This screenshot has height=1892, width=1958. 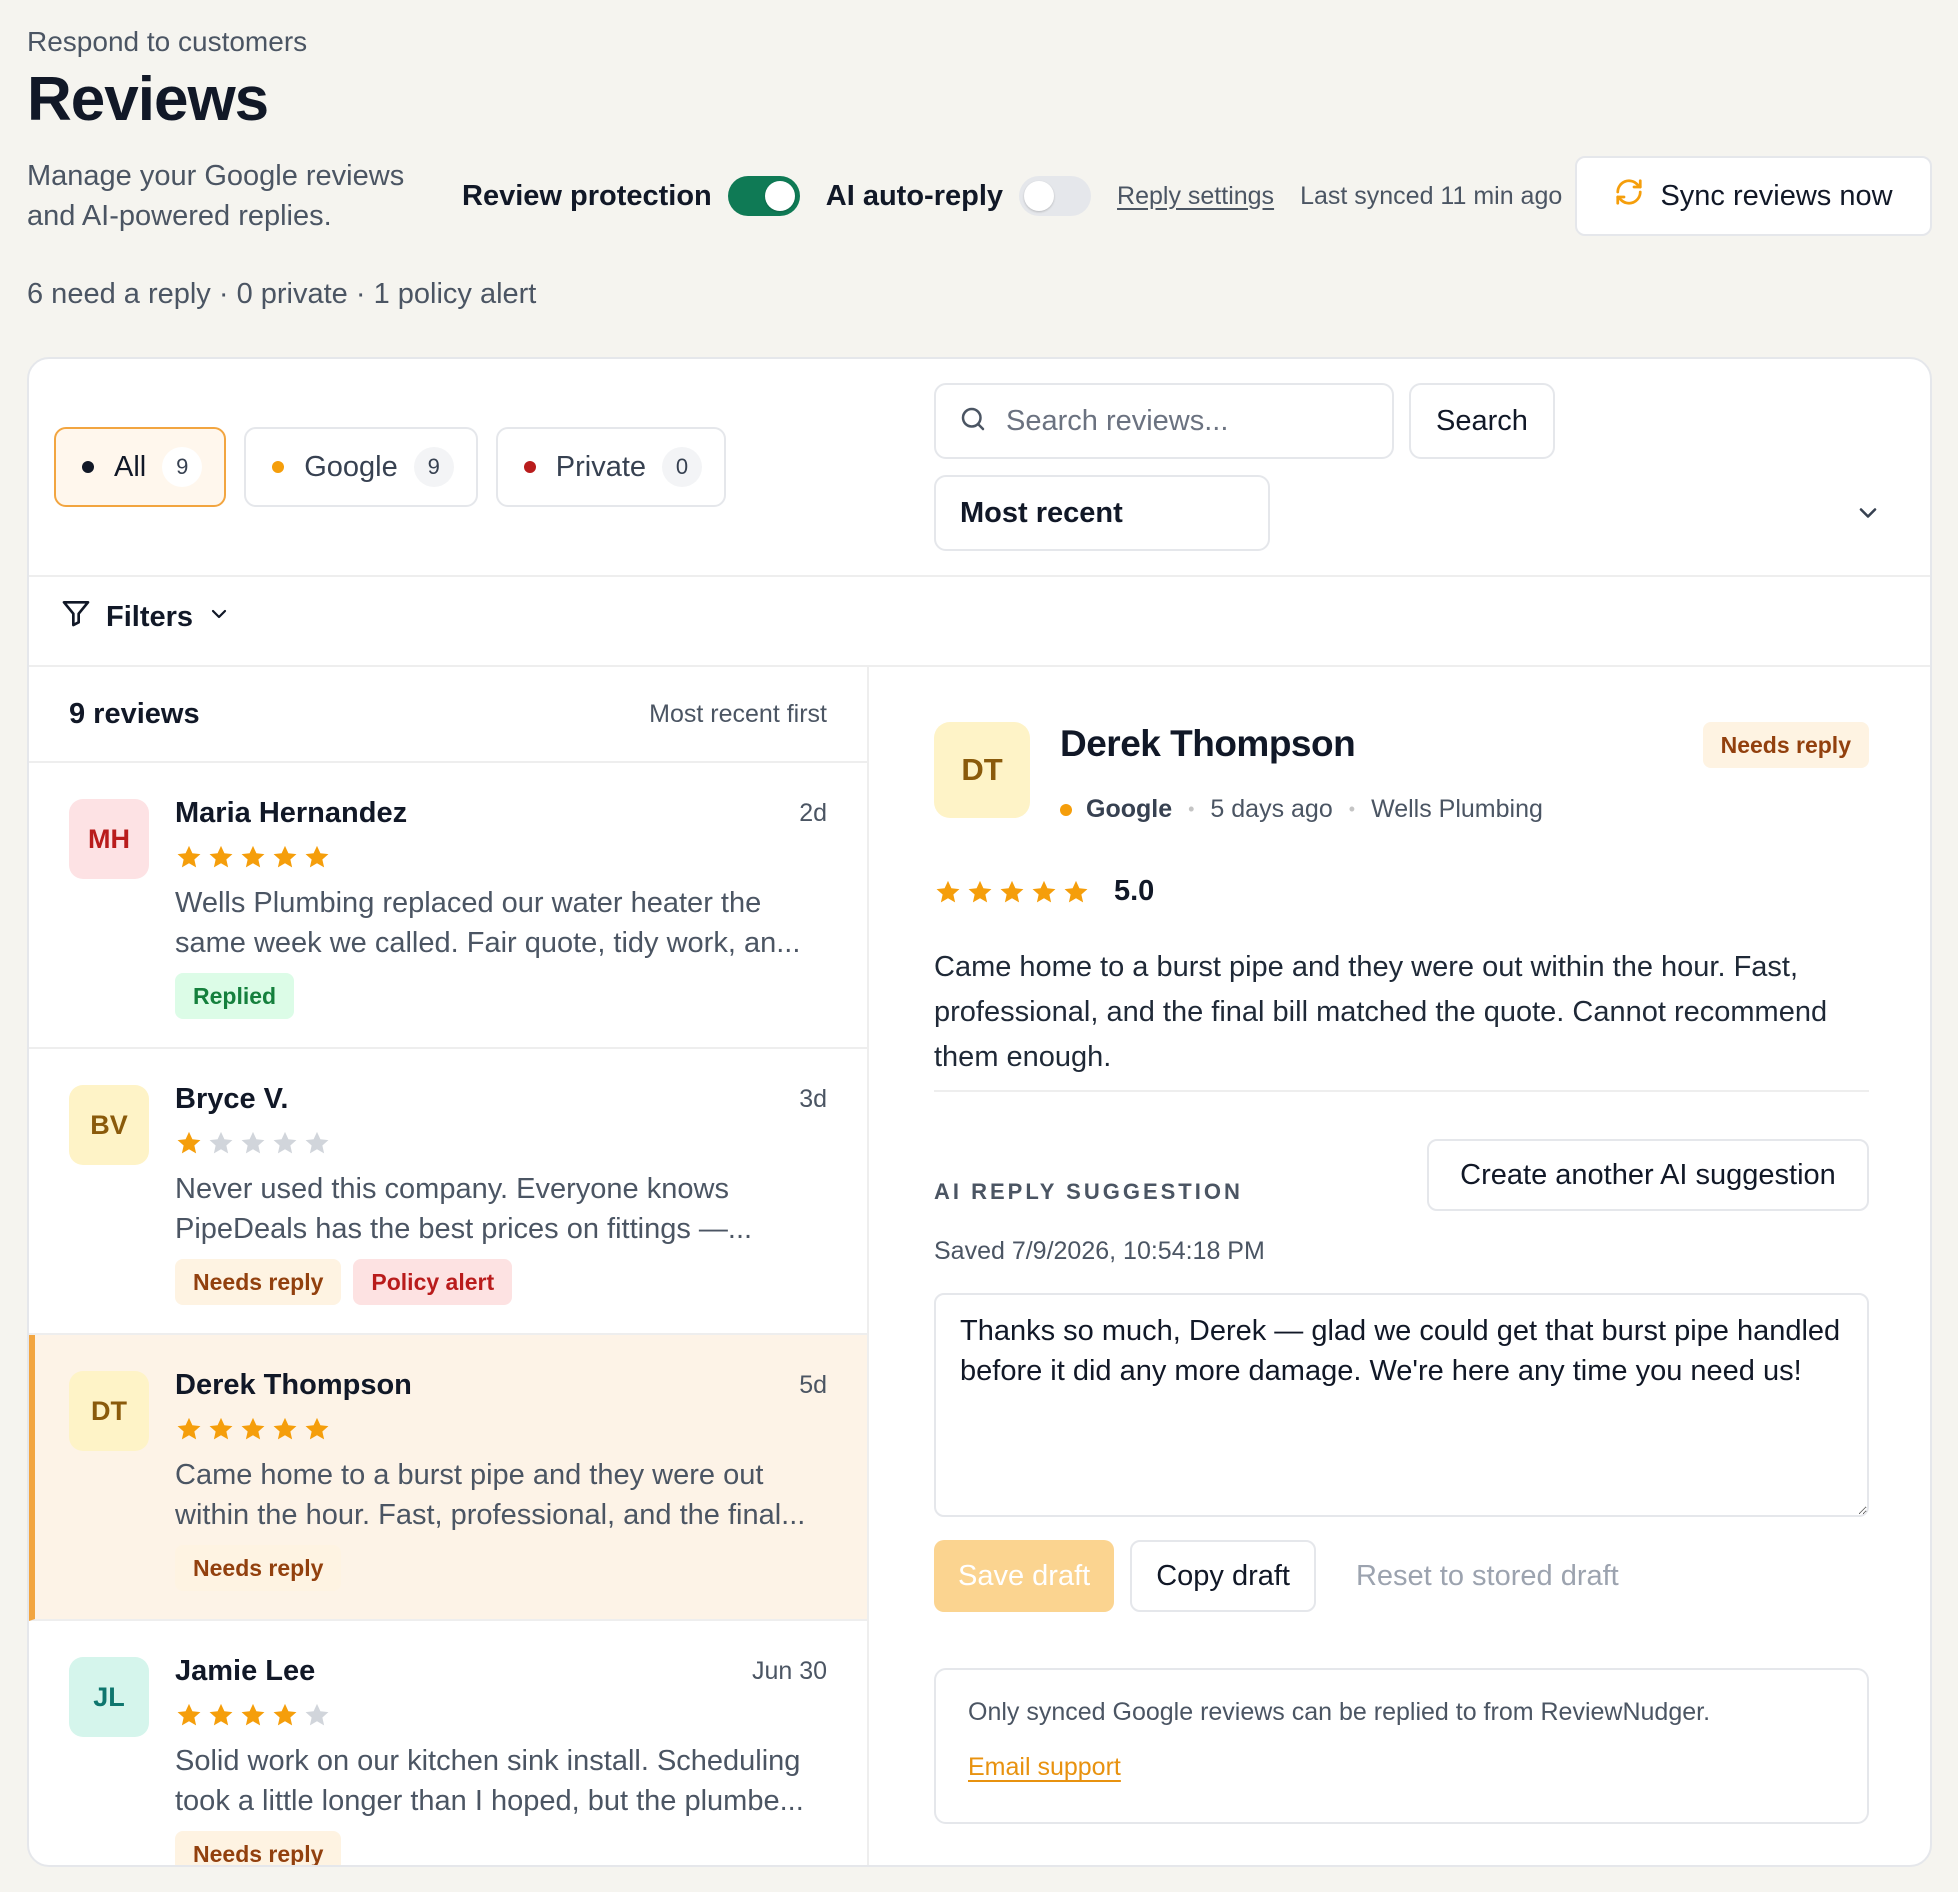 I want to click on reply-settings-link: Reply settings, so click(x=1195, y=196).